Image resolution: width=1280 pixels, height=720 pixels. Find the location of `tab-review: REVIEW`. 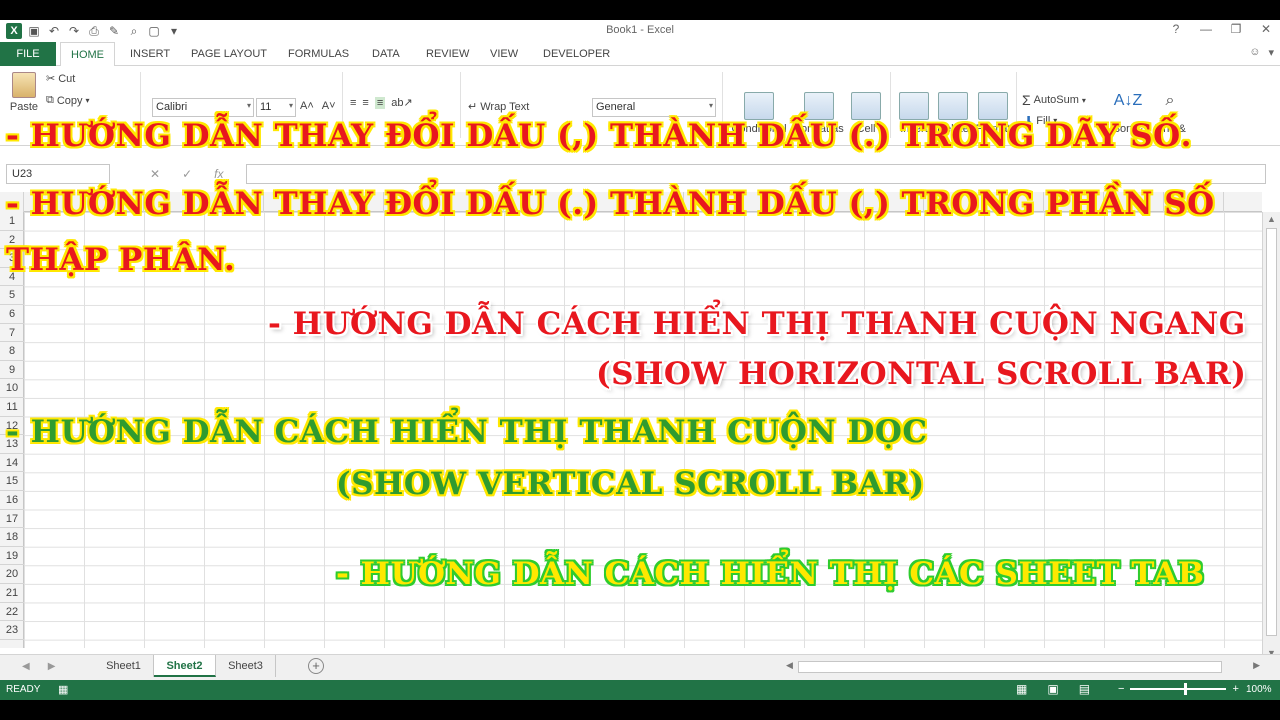

tab-review: REVIEW is located at coordinates (447, 54).